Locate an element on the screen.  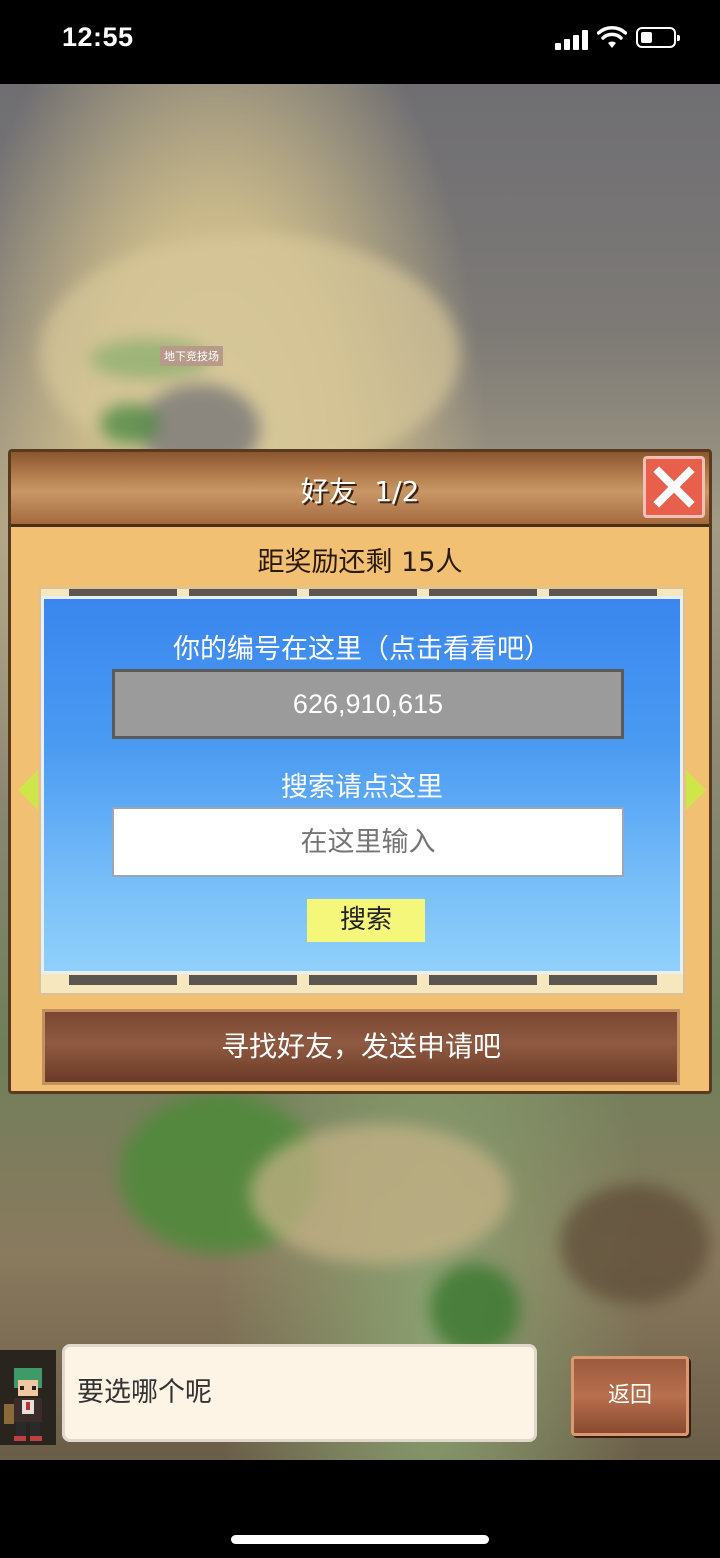
dialog-header: 好友 1/2 is located at coordinates (360, 489).